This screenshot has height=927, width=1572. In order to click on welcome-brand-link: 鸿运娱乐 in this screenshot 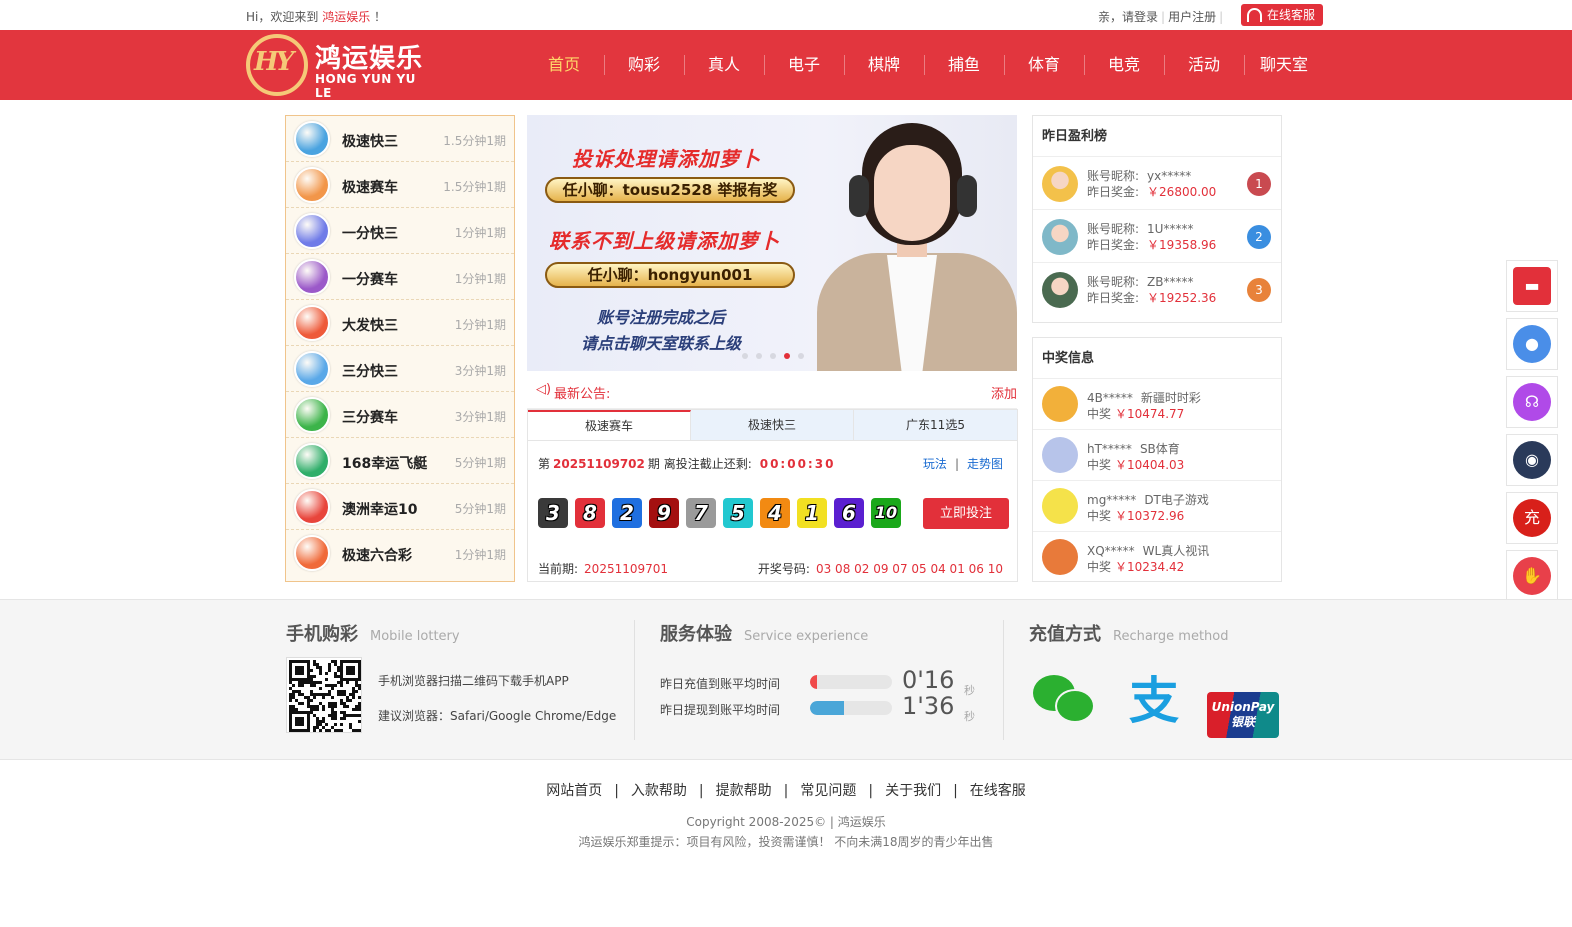, I will do `click(346, 17)`.